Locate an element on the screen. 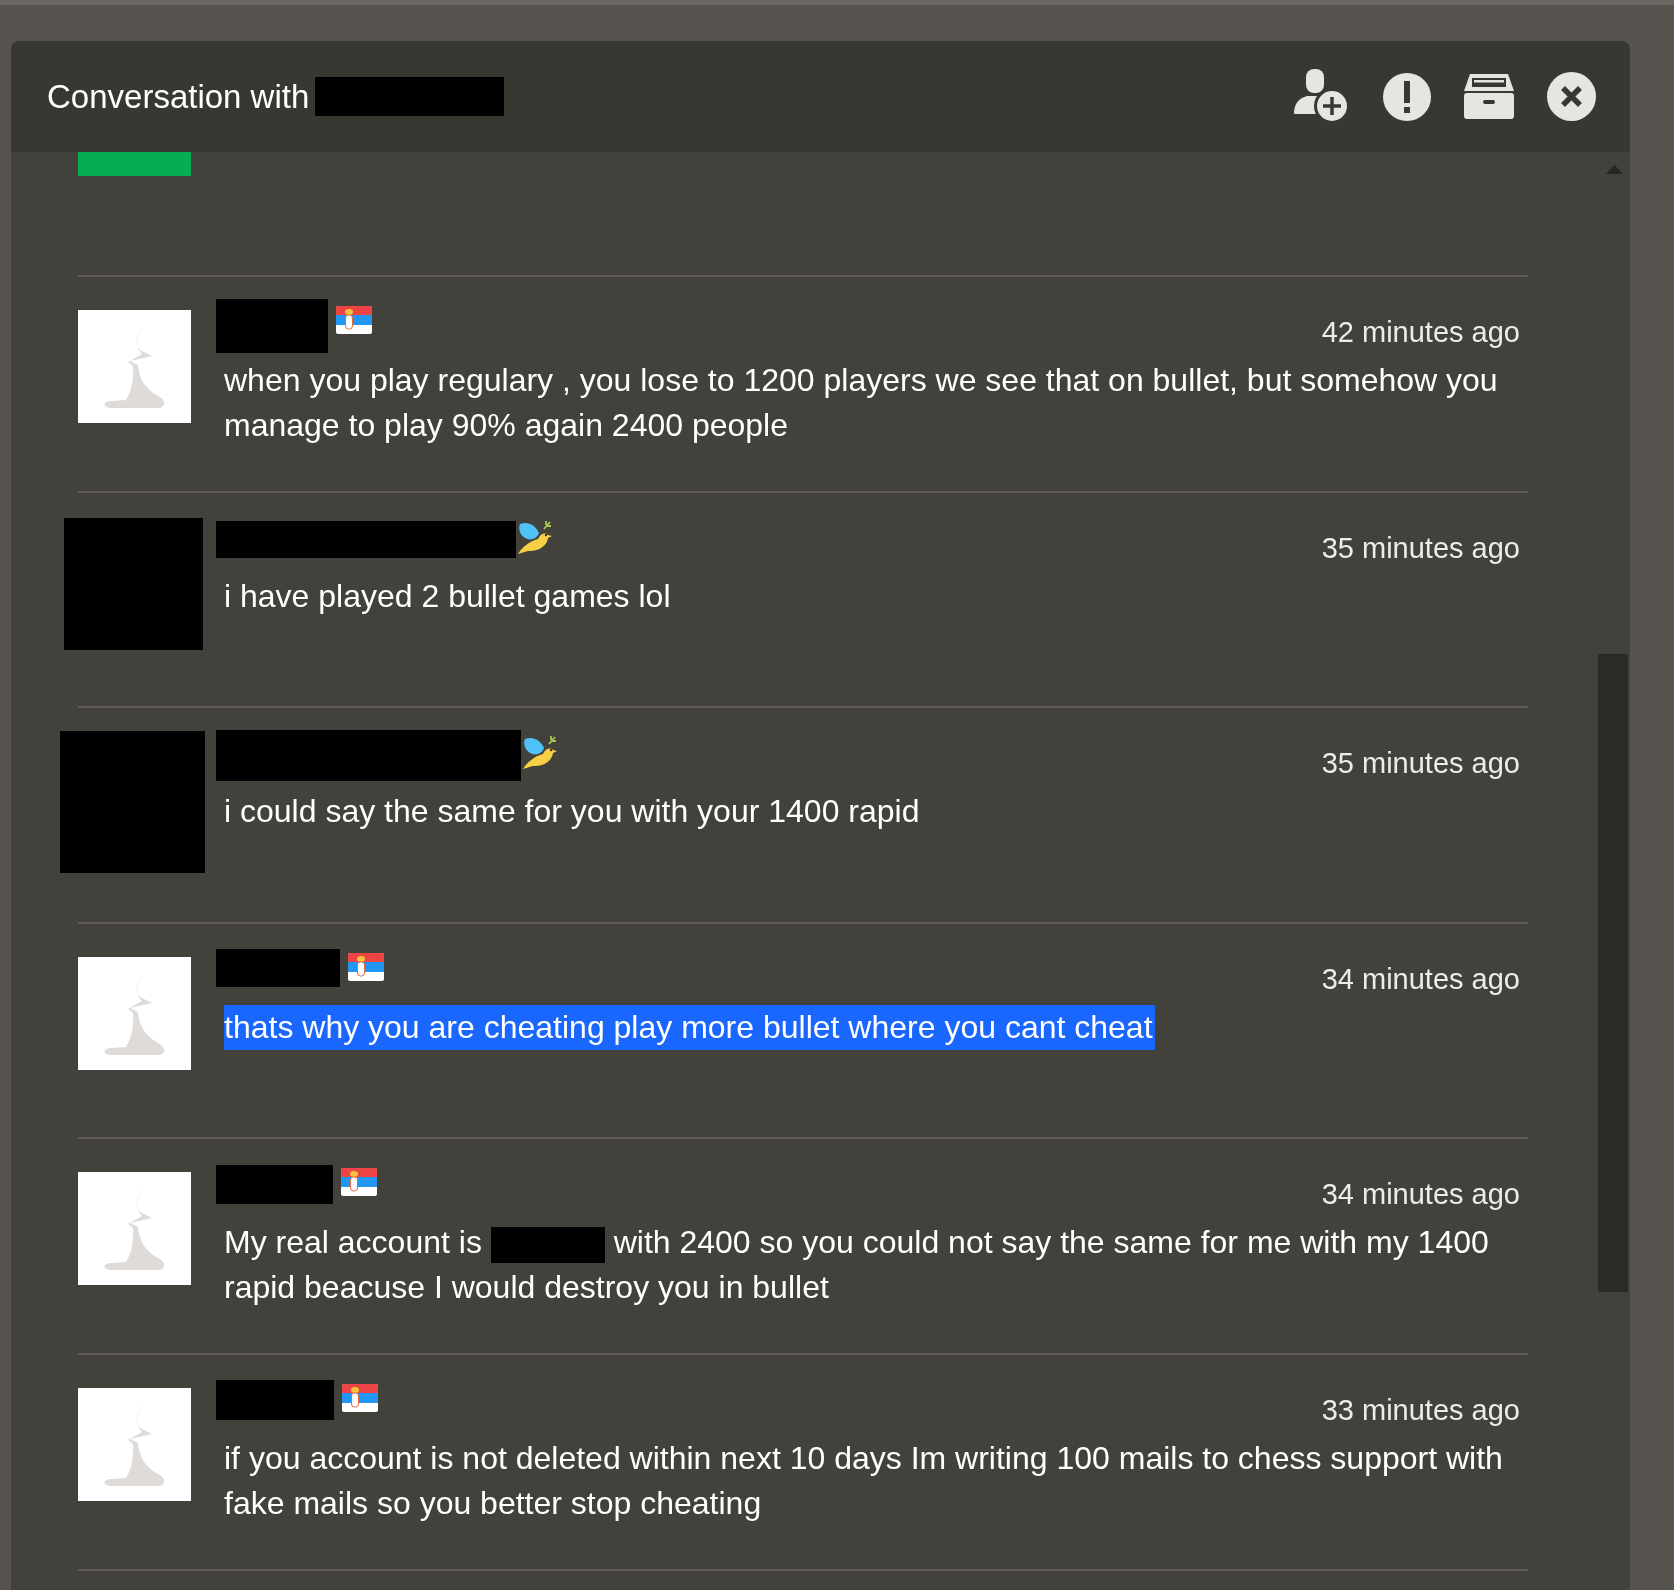 The image size is (1674, 1590). dialog-title: Conversation with is located at coordinates (178, 96).